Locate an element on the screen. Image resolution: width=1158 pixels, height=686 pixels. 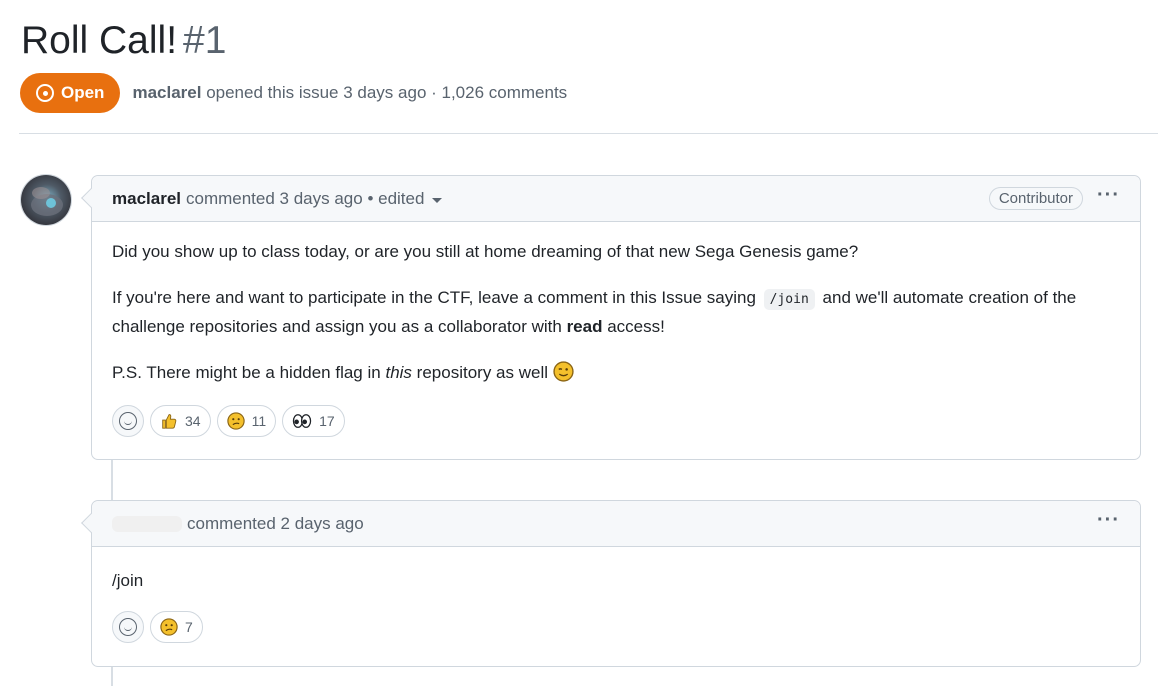
reaction-count: 7 is located at coordinates (189, 626).